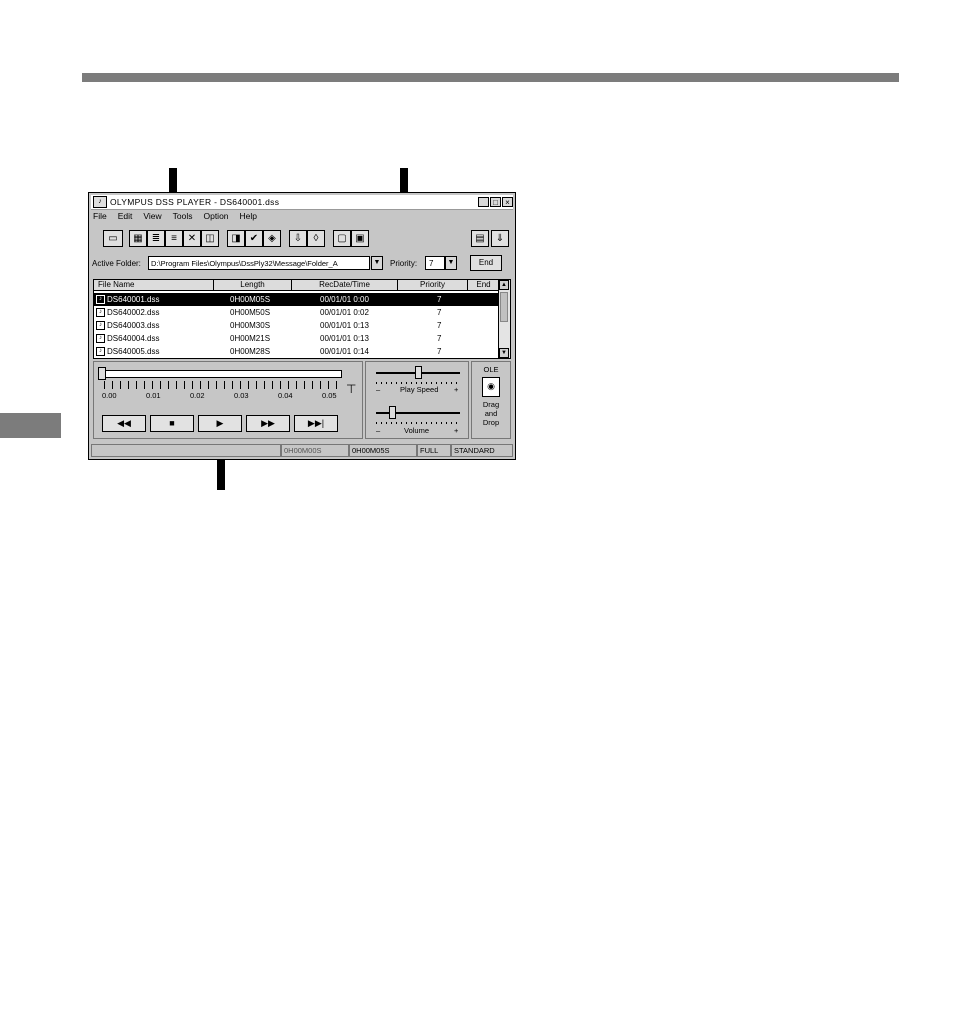  What do you see at coordinates (133, 312) in the screenshot?
I see `file-name: DS640002.dss` at bounding box center [133, 312].